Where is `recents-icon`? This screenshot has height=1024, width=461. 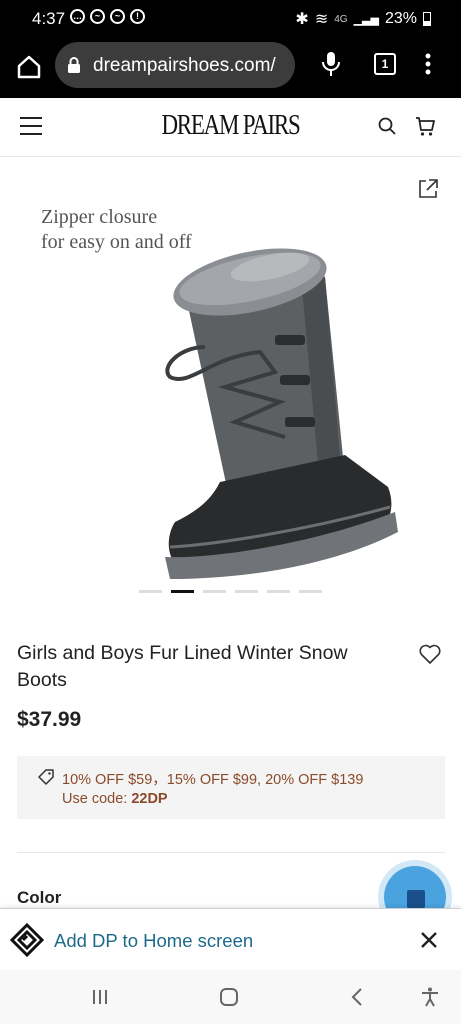 recents-icon is located at coordinates (100, 997).